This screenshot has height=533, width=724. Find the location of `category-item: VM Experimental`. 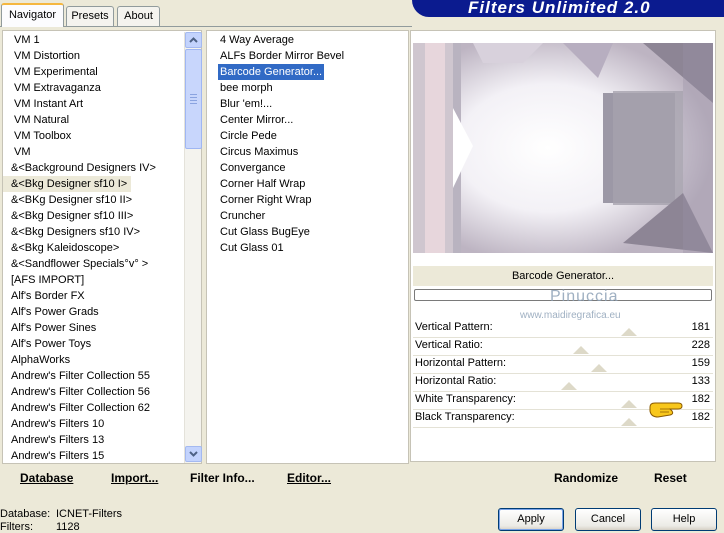

category-item: VM Experimental is located at coordinates (50, 72).